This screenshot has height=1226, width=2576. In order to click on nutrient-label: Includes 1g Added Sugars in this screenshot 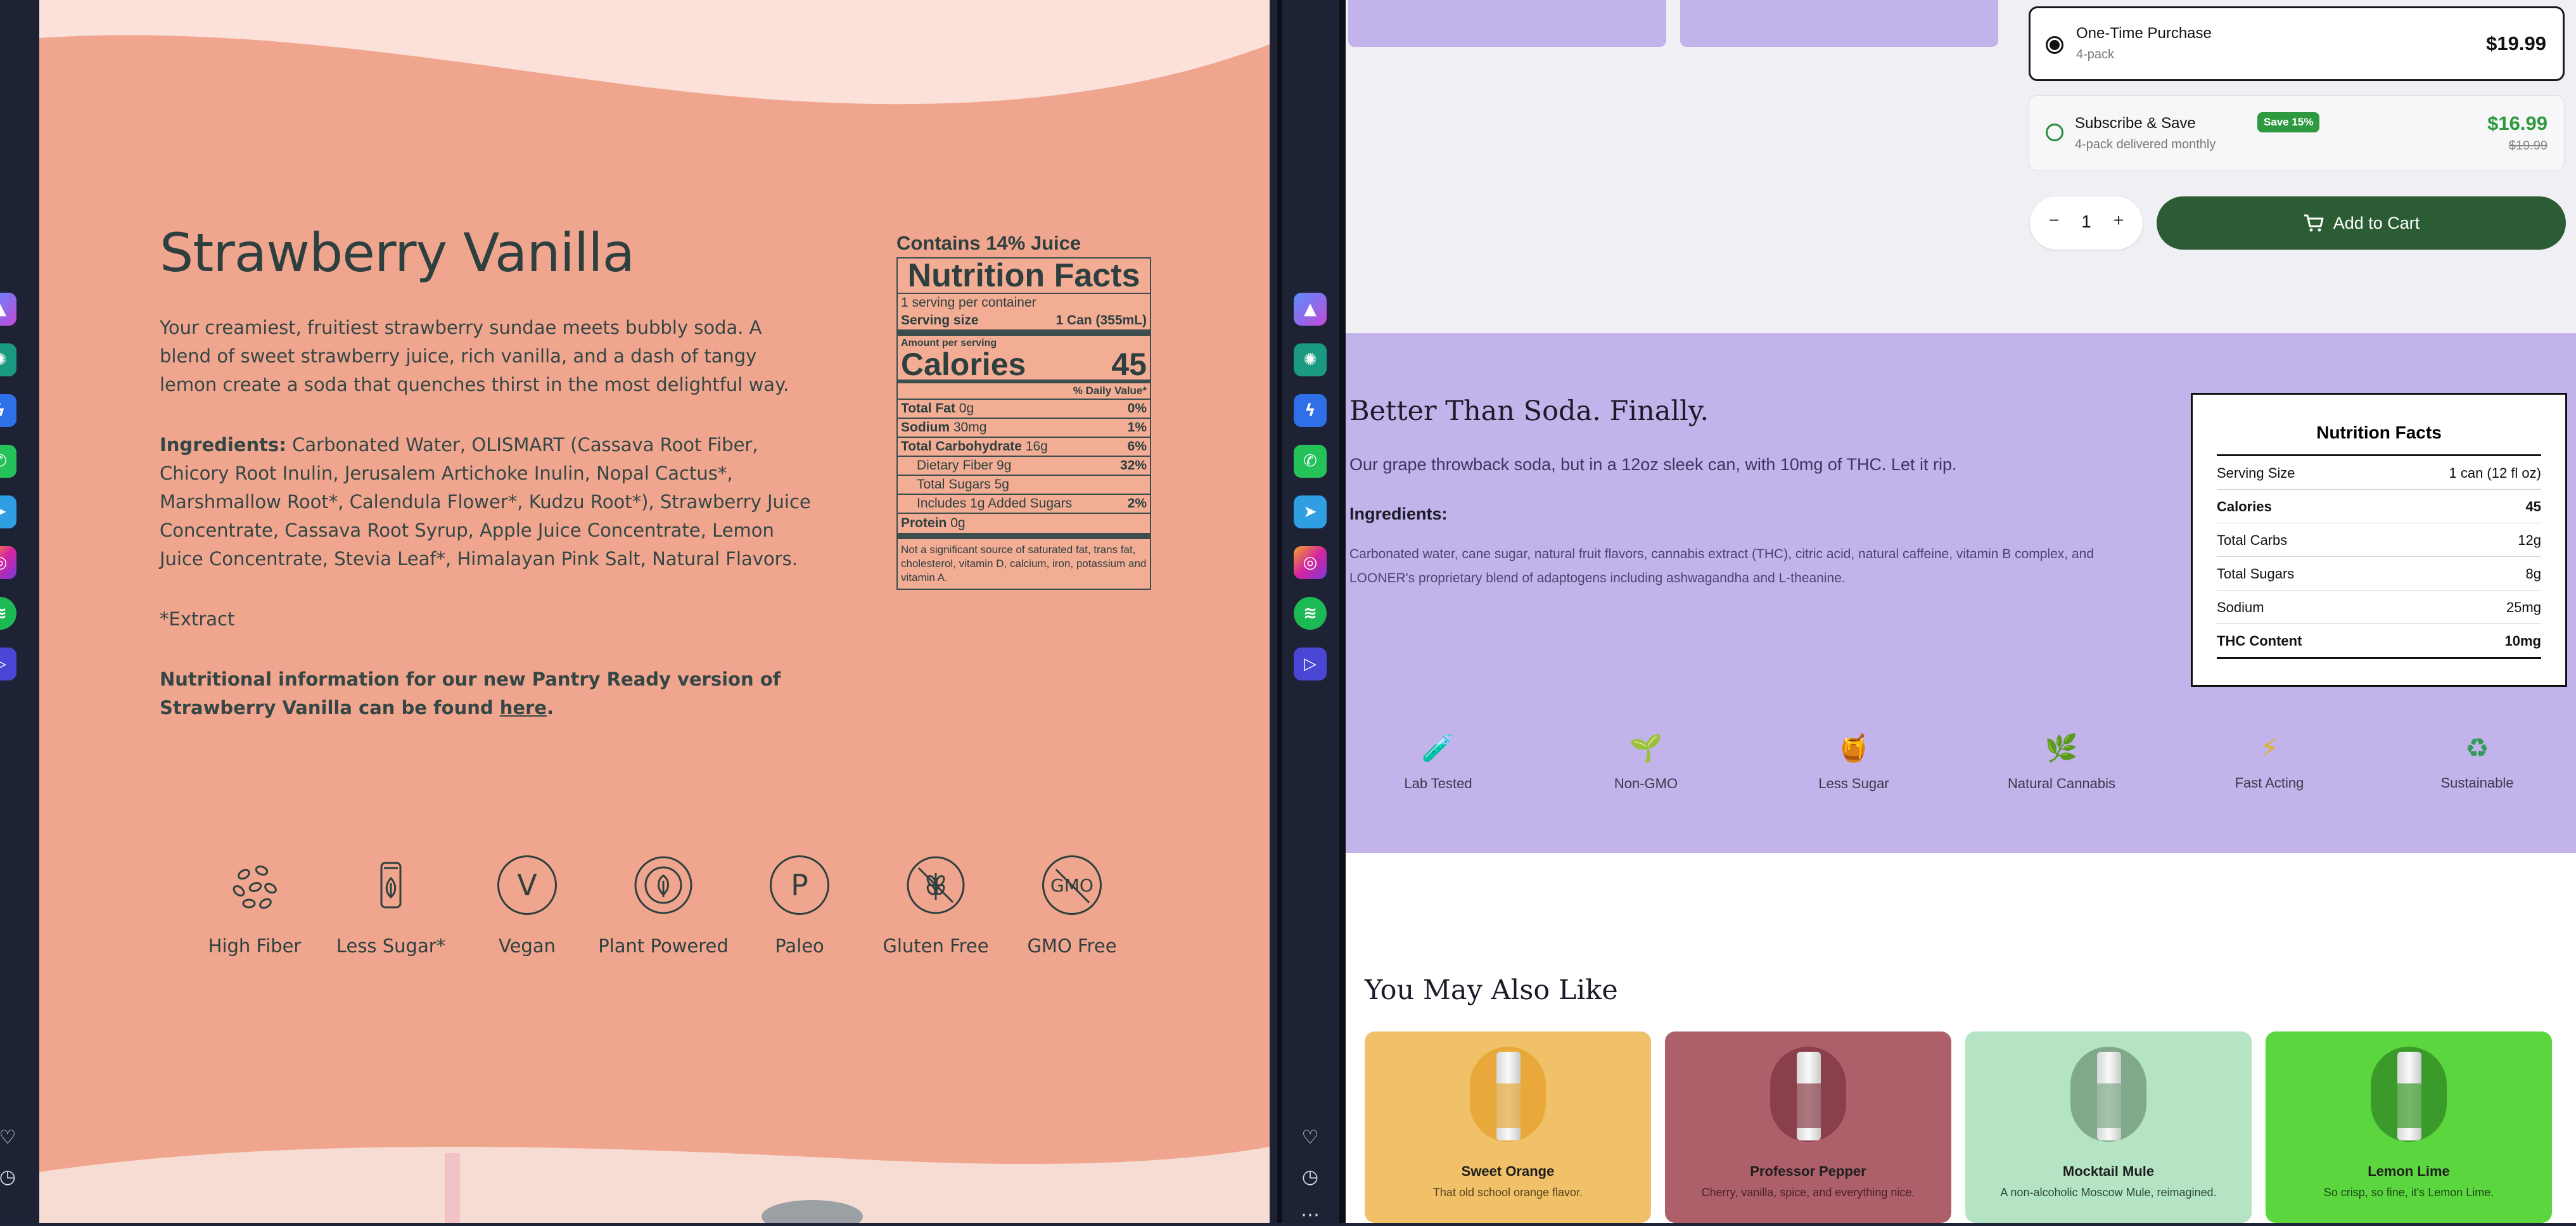, I will do `click(995, 503)`.